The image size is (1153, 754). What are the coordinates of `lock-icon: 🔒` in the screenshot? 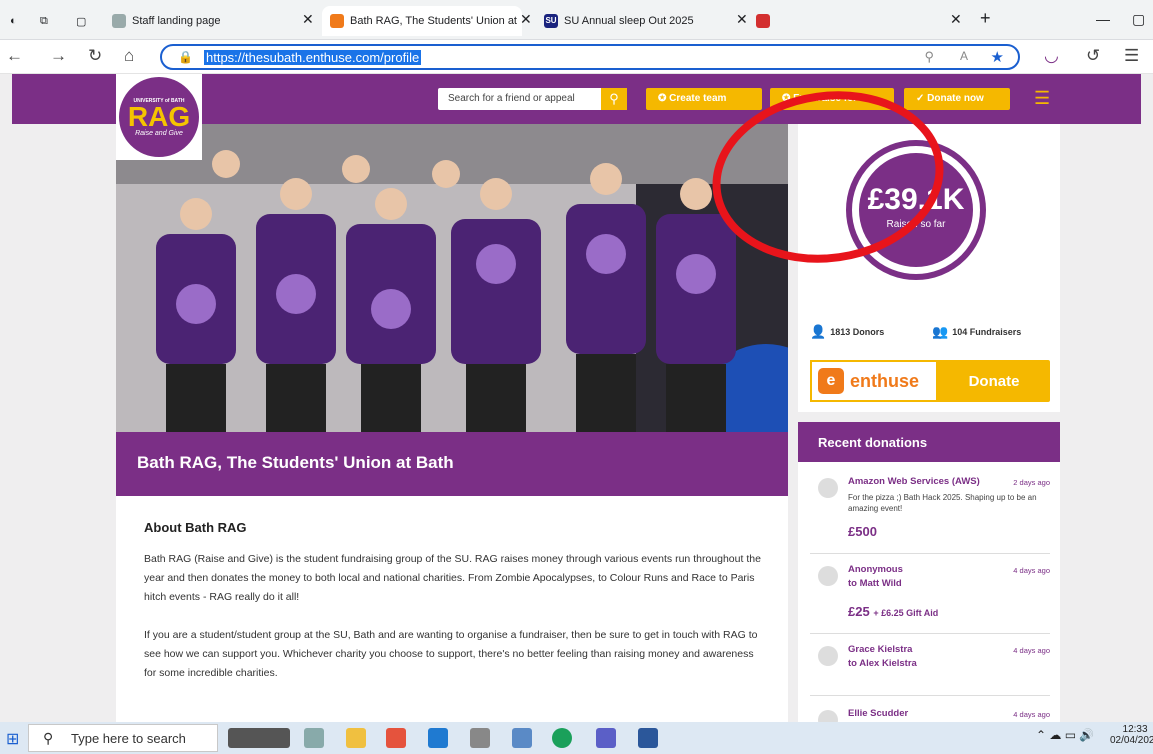 It's located at (185, 57).